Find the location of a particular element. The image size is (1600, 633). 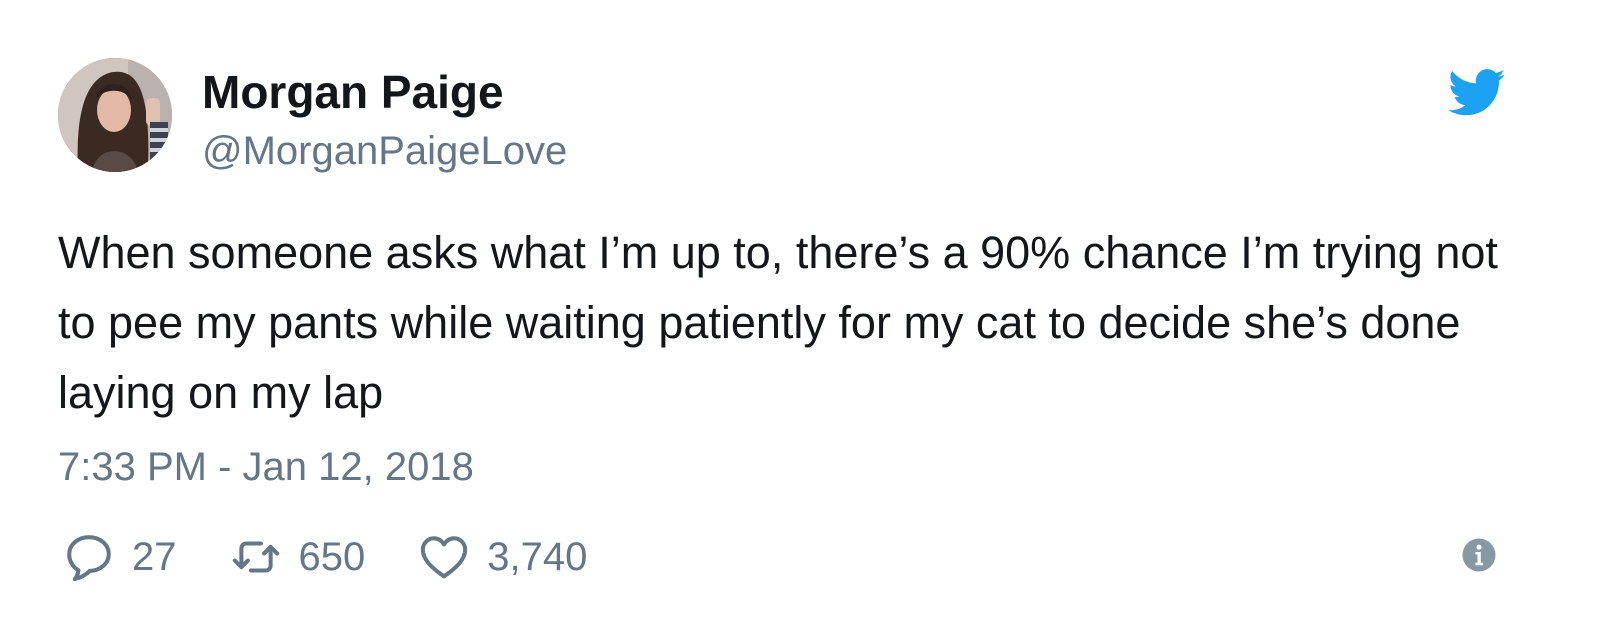

like-button: 3,740 is located at coordinates (502, 557).